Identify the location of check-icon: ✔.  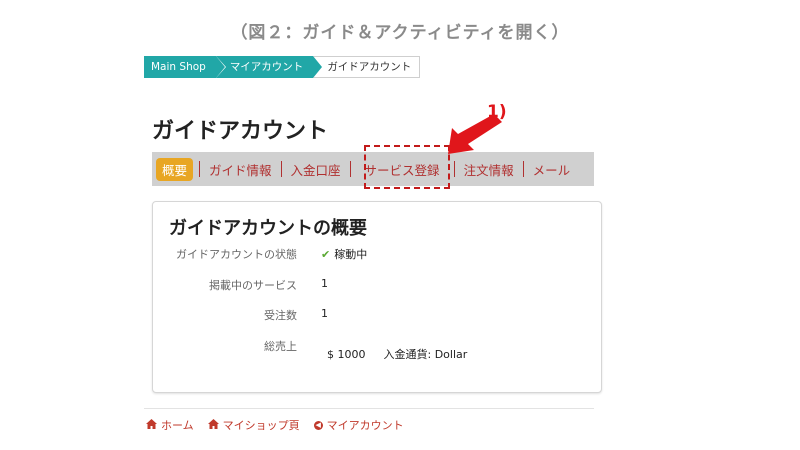
(326, 254).